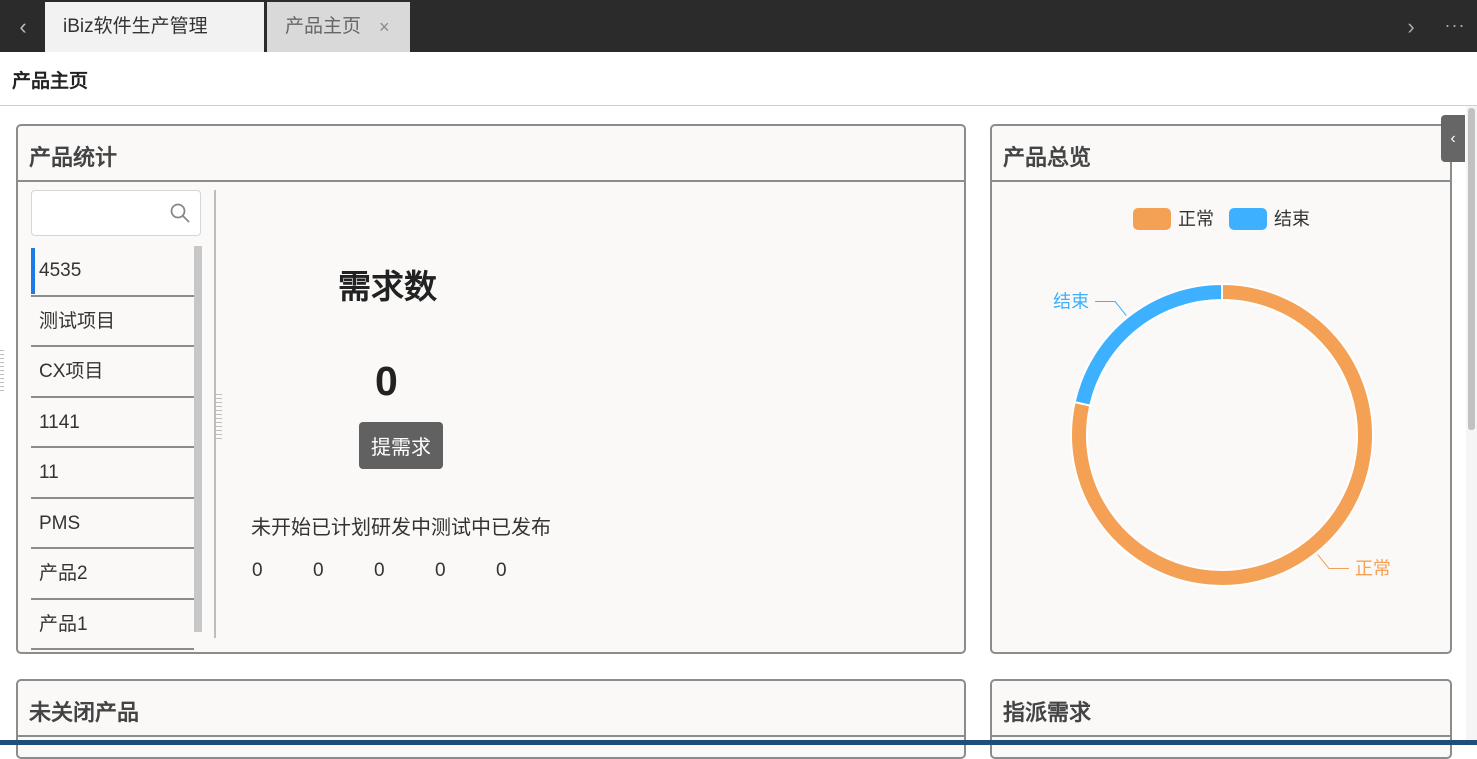 The image size is (1477, 759). Describe the element at coordinates (100, 214) in the screenshot. I see `search-input` at that location.